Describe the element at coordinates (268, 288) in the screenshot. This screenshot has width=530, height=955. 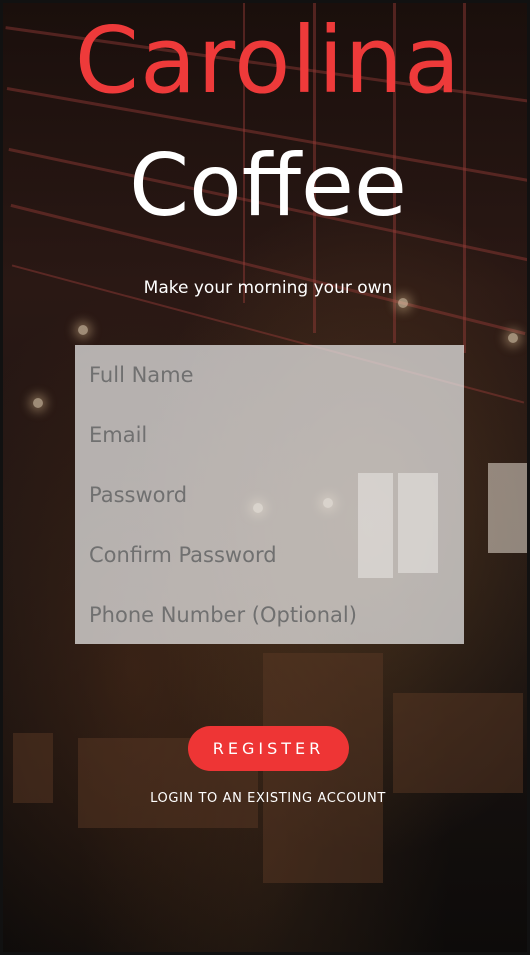
I see `tagline: Make your morning your own` at that location.